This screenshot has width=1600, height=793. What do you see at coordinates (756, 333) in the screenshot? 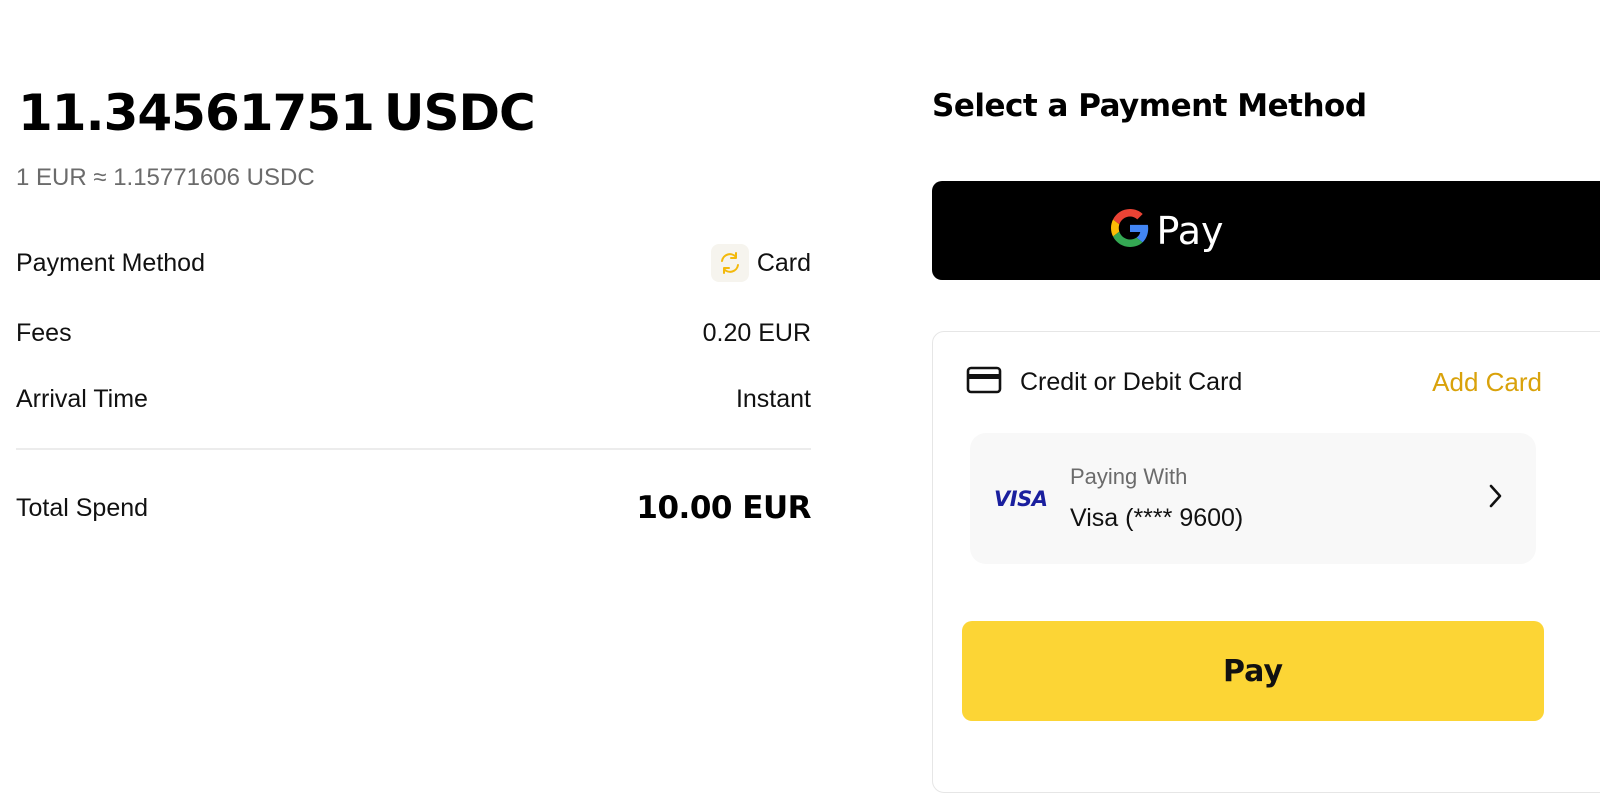
I see `fees-value: 0.20 EUR` at bounding box center [756, 333].